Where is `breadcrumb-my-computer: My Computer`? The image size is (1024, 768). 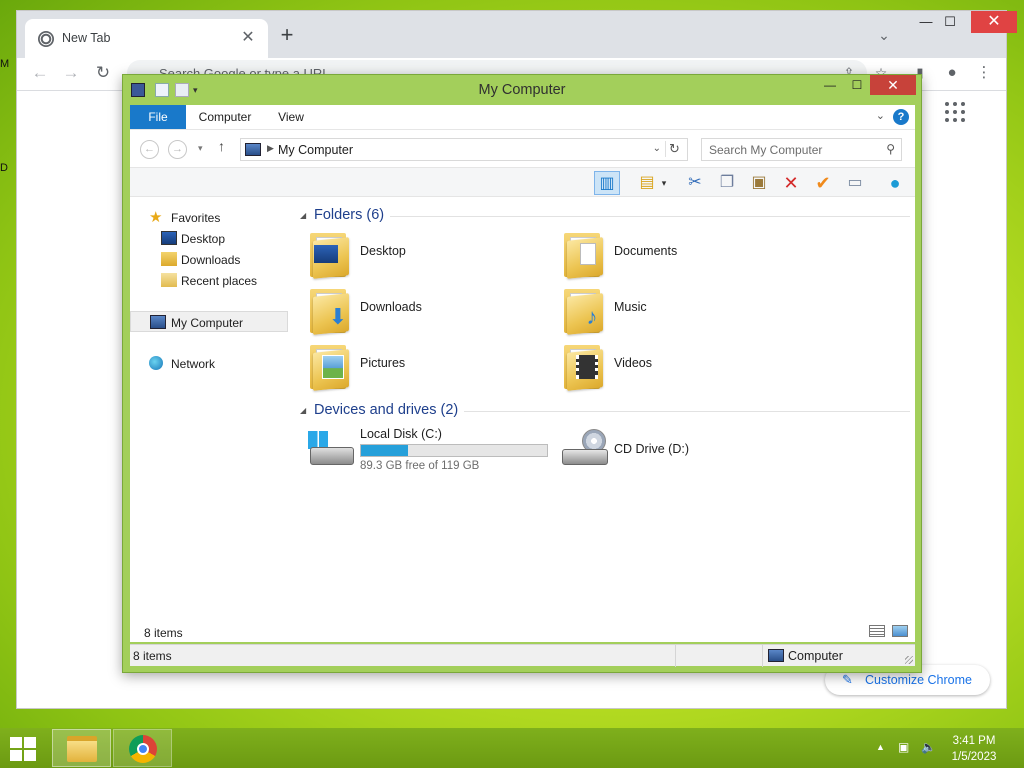 breadcrumb-my-computer: My Computer is located at coordinates (315, 150).